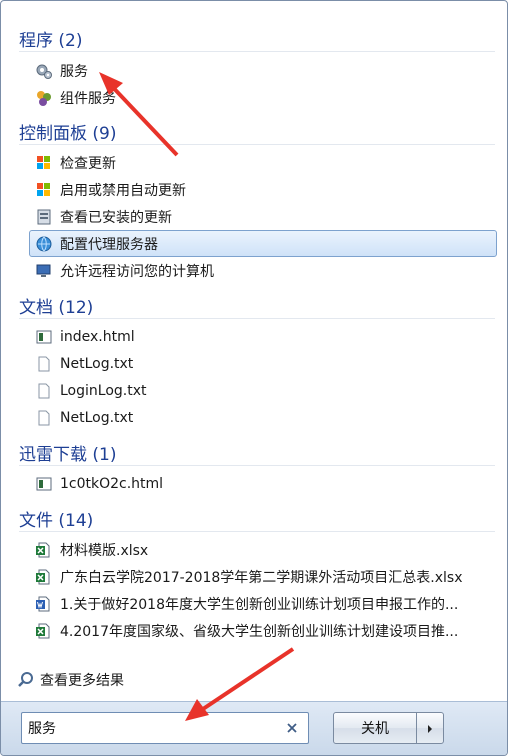  Describe the element at coordinates (56, 307) in the screenshot. I see `group-header-documents: 文档 (12)` at that location.